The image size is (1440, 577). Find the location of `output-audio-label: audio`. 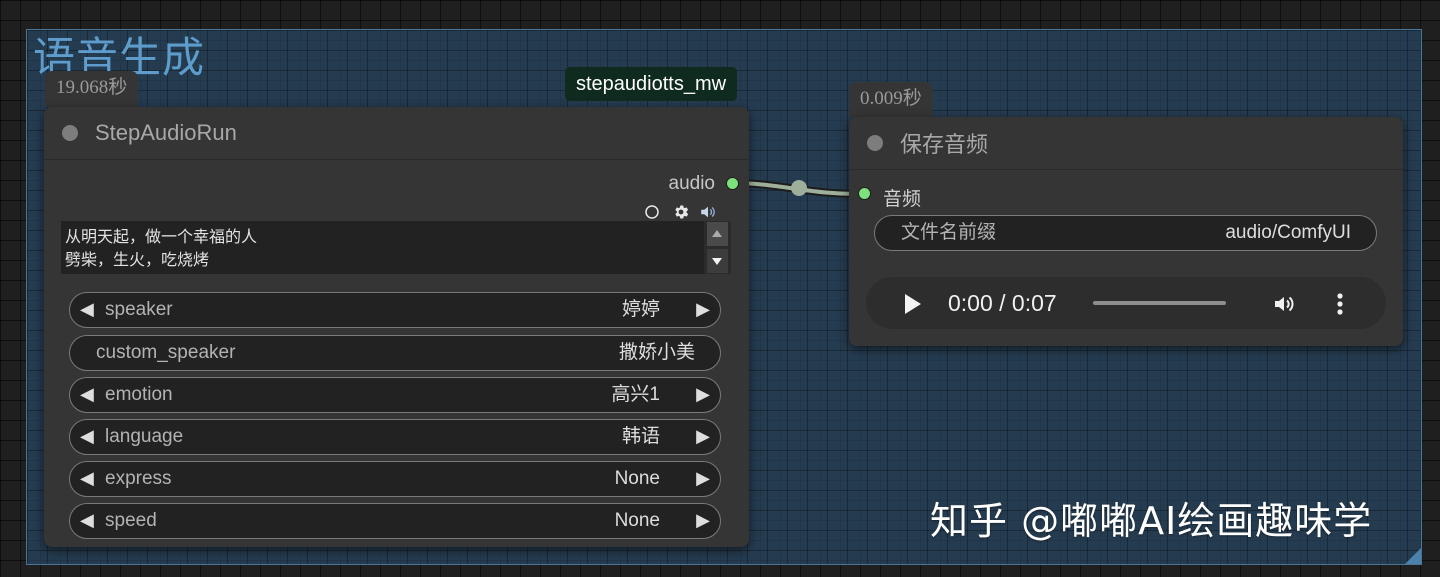

output-audio-label: audio is located at coordinates (692, 183).